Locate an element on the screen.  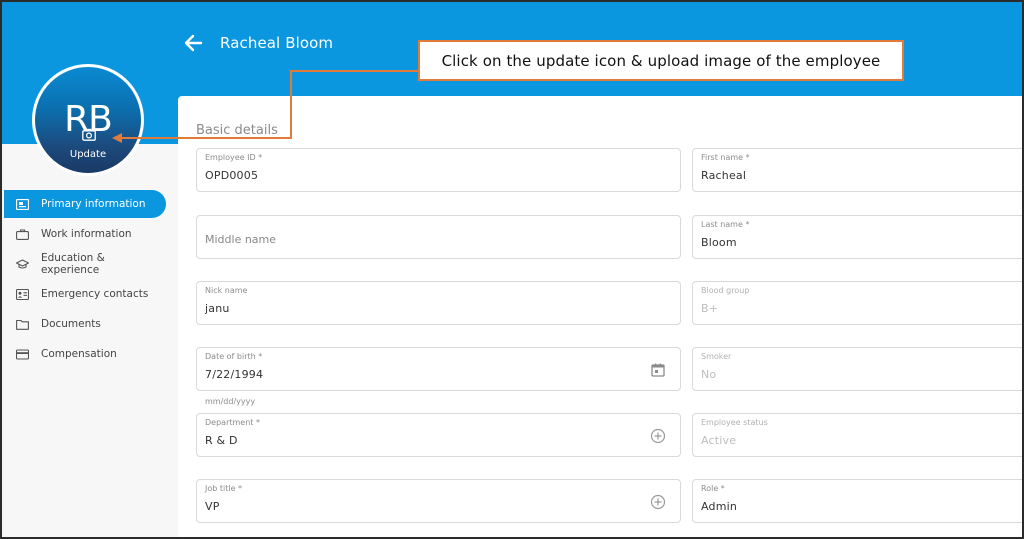
camera-icon is located at coordinates (89, 134).